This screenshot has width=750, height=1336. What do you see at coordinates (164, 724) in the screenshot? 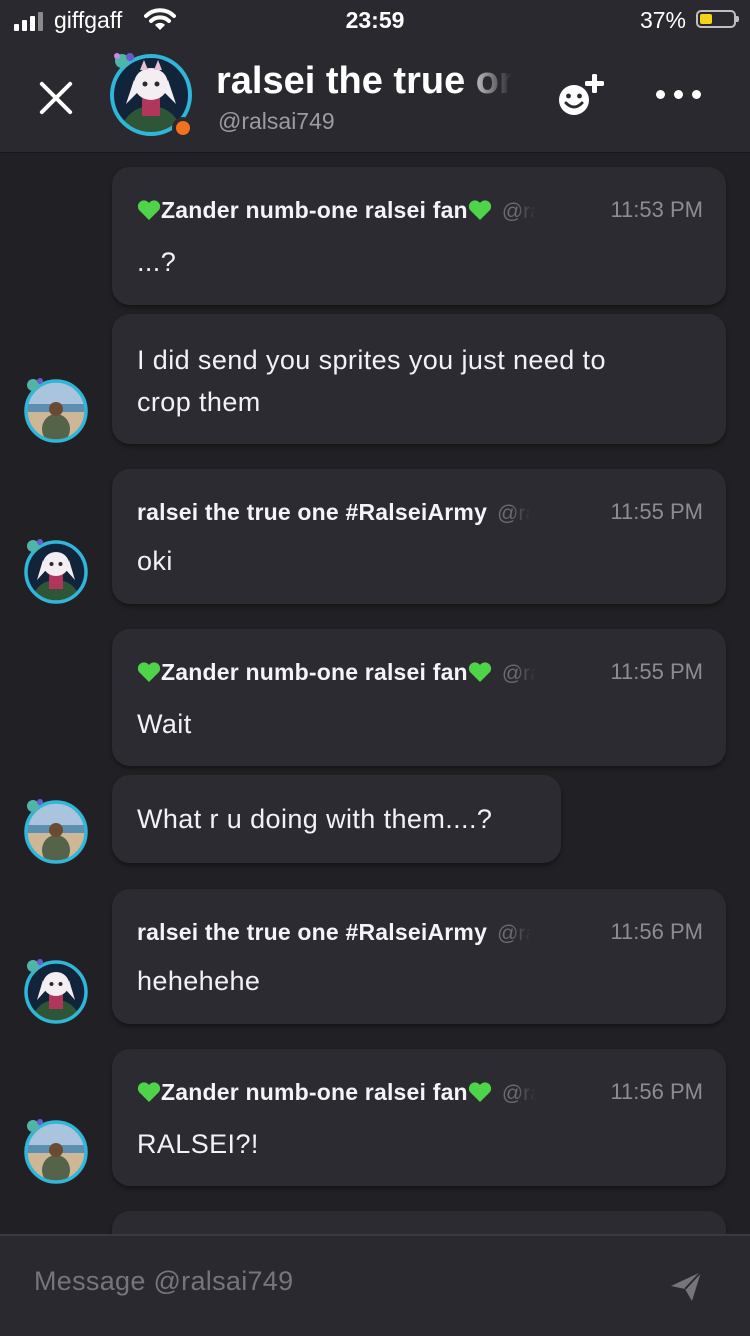
I see `message-text: Wait` at bounding box center [164, 724].